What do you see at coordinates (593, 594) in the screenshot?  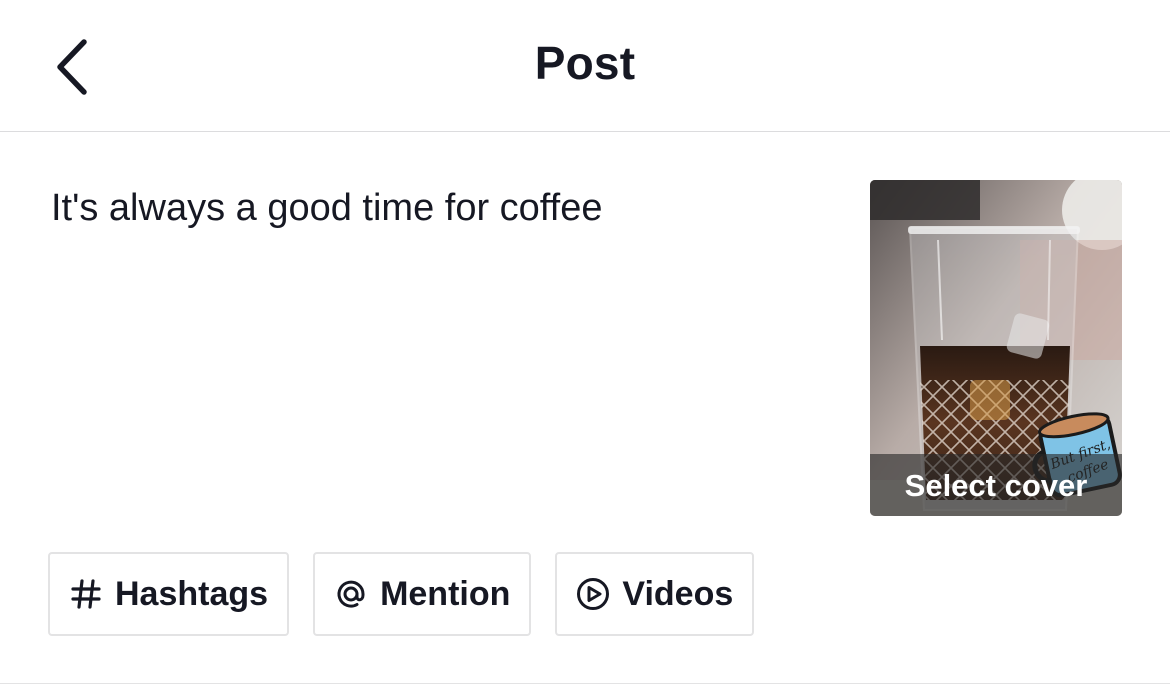 I see `play-circle-icon` at bounding box center [593, 594].